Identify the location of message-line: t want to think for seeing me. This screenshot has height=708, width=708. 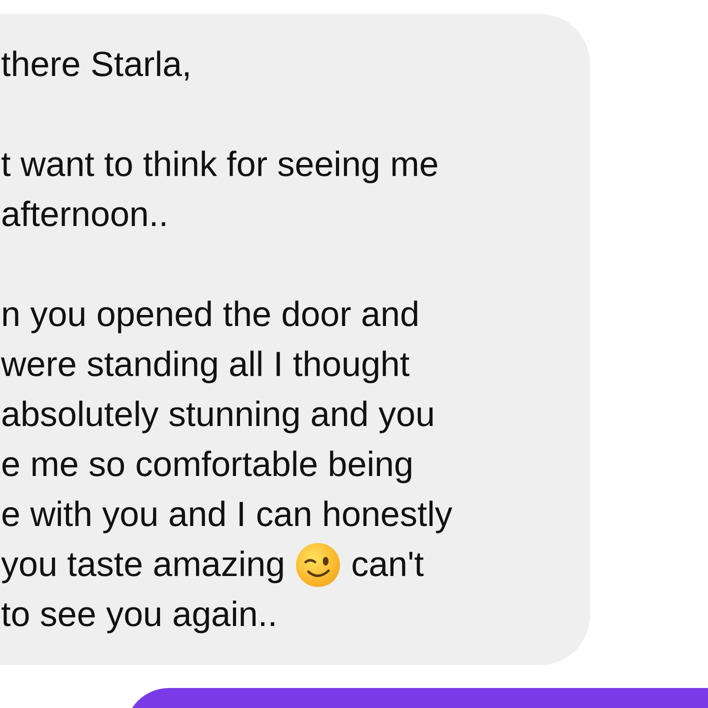
(220, 165).